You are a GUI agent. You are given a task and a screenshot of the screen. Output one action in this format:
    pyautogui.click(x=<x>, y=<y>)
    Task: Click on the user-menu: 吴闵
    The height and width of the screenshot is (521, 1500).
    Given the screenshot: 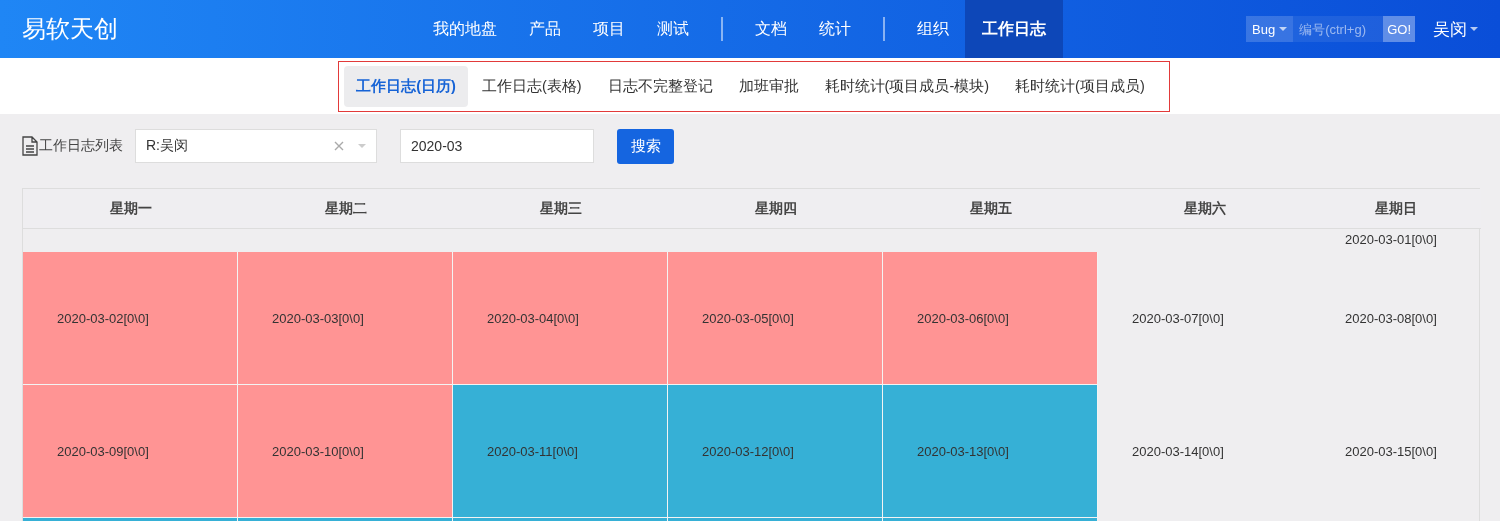 What is the action you would take?
    pyautogui.click(x=1455, y=29)
    